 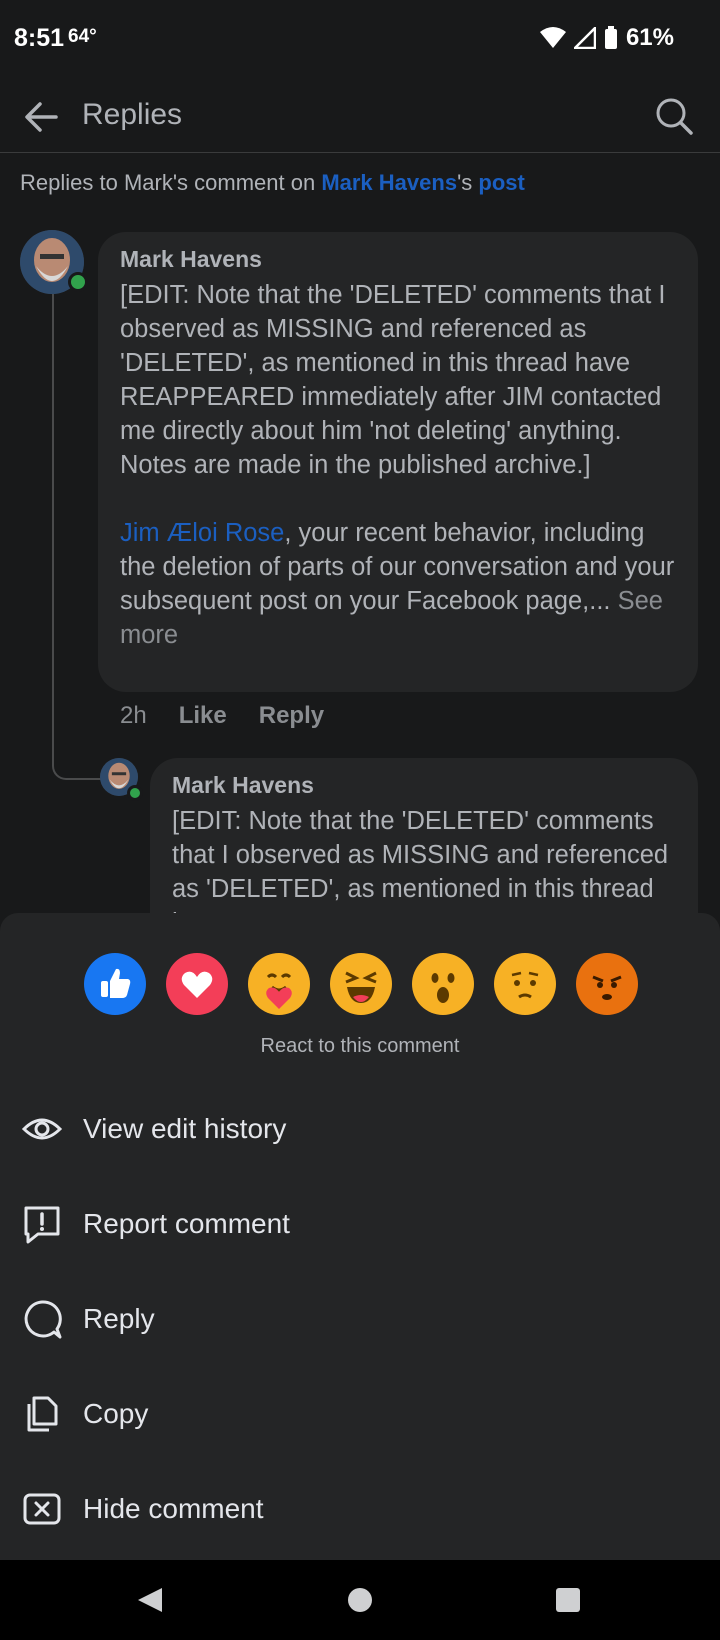 What do you see at coordinates (42, 1413) in the screenshot?
I see `copy-icon` at bounding box center [42, 1413].